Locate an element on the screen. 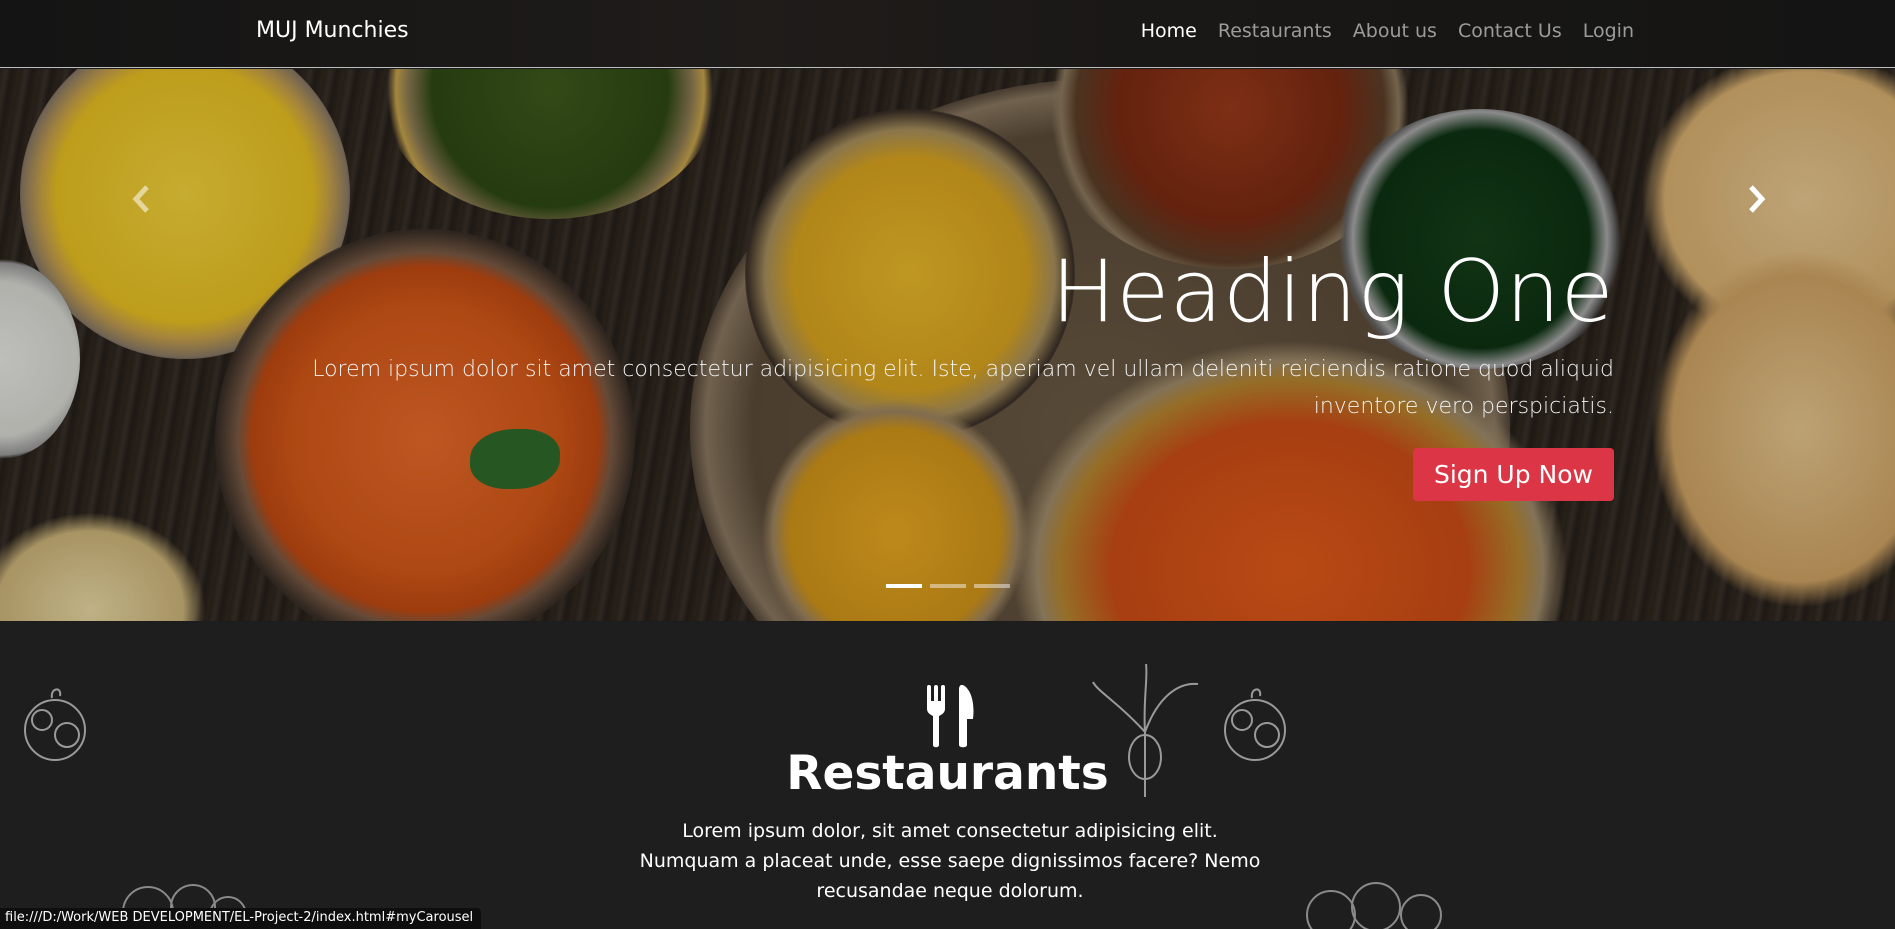 Image resolution: width=1895 pixels, height=929 pixels. carousel-indicators is located at coordinates (948, 586).